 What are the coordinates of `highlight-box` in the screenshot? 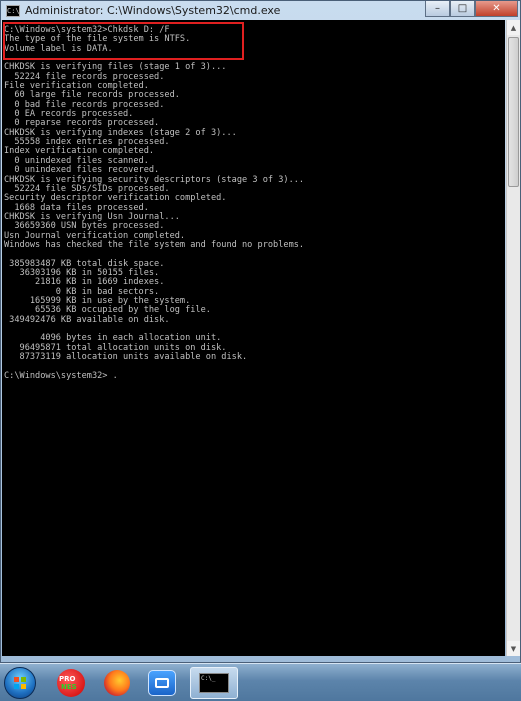 It's located at (123, 41).